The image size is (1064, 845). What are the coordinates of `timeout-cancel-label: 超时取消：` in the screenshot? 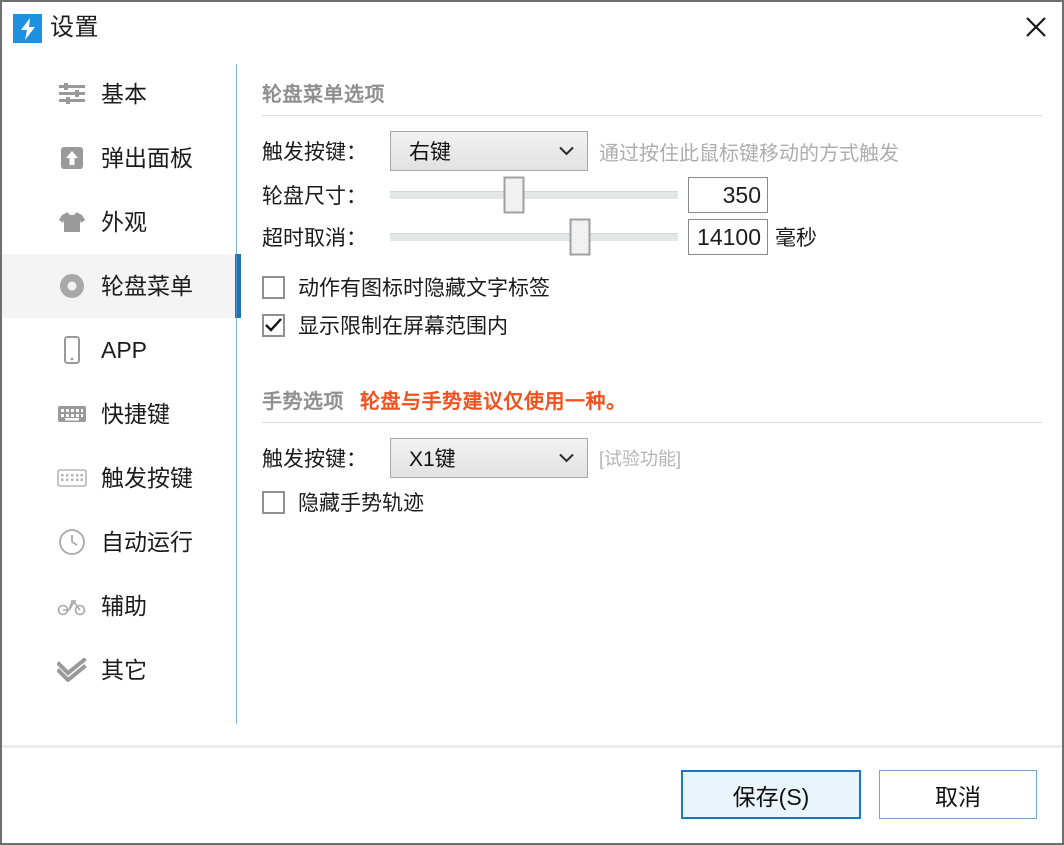 It's located at (314, 238).